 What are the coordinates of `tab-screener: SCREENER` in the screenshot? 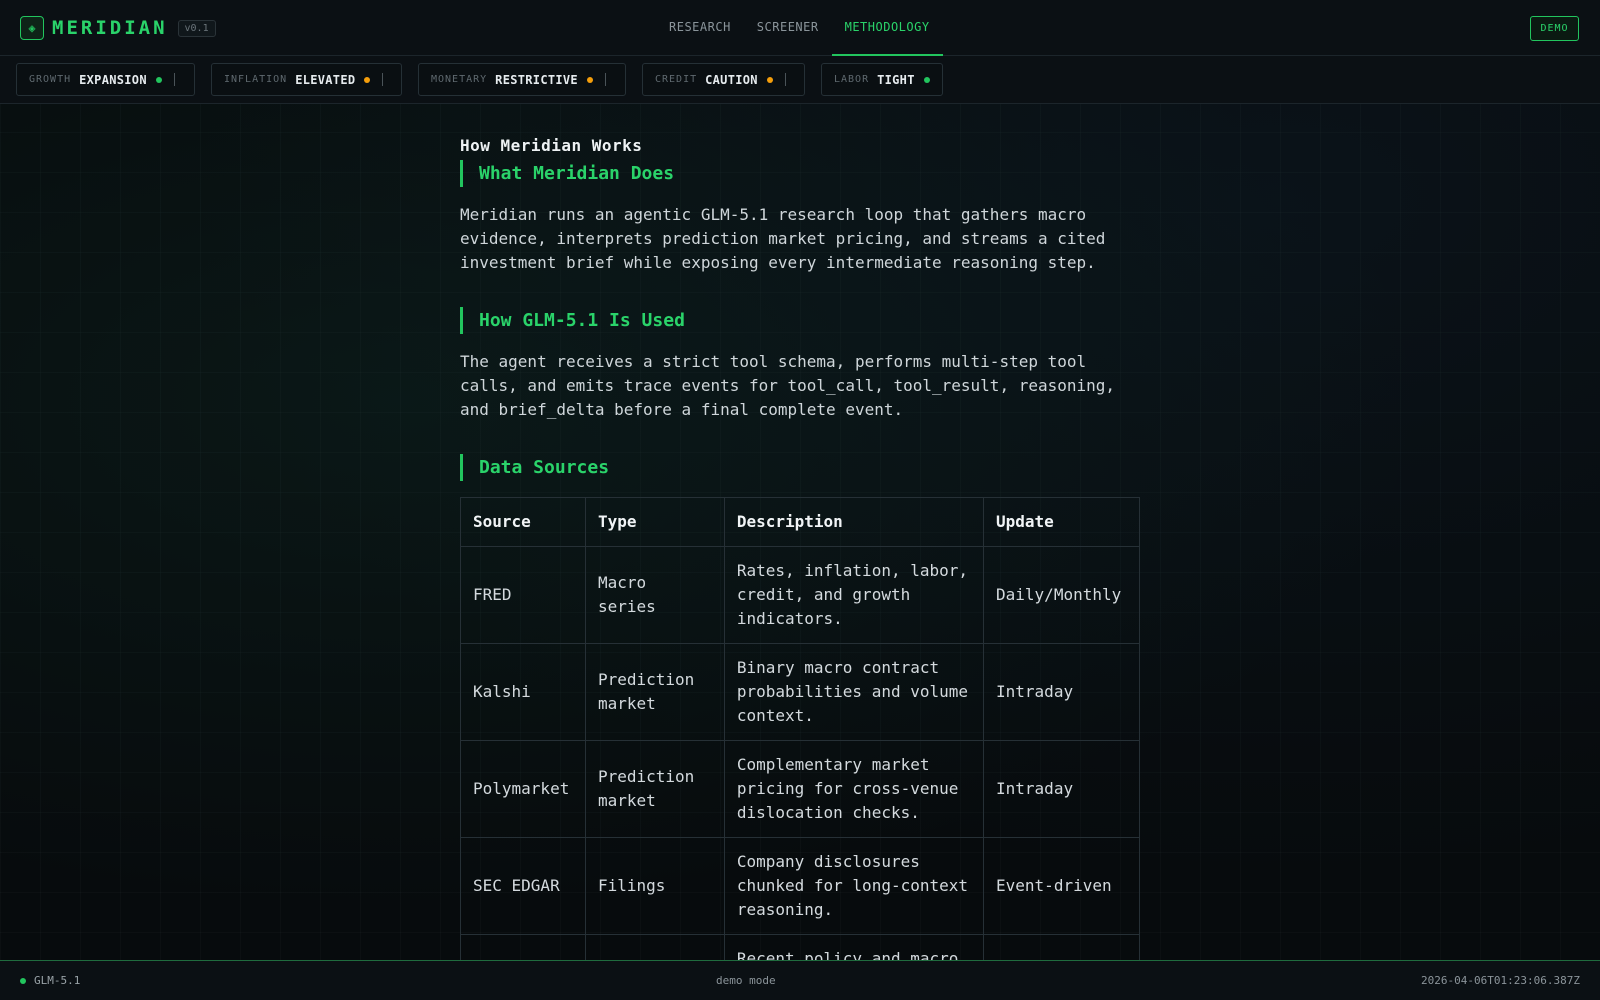 It's located at (788, 28).